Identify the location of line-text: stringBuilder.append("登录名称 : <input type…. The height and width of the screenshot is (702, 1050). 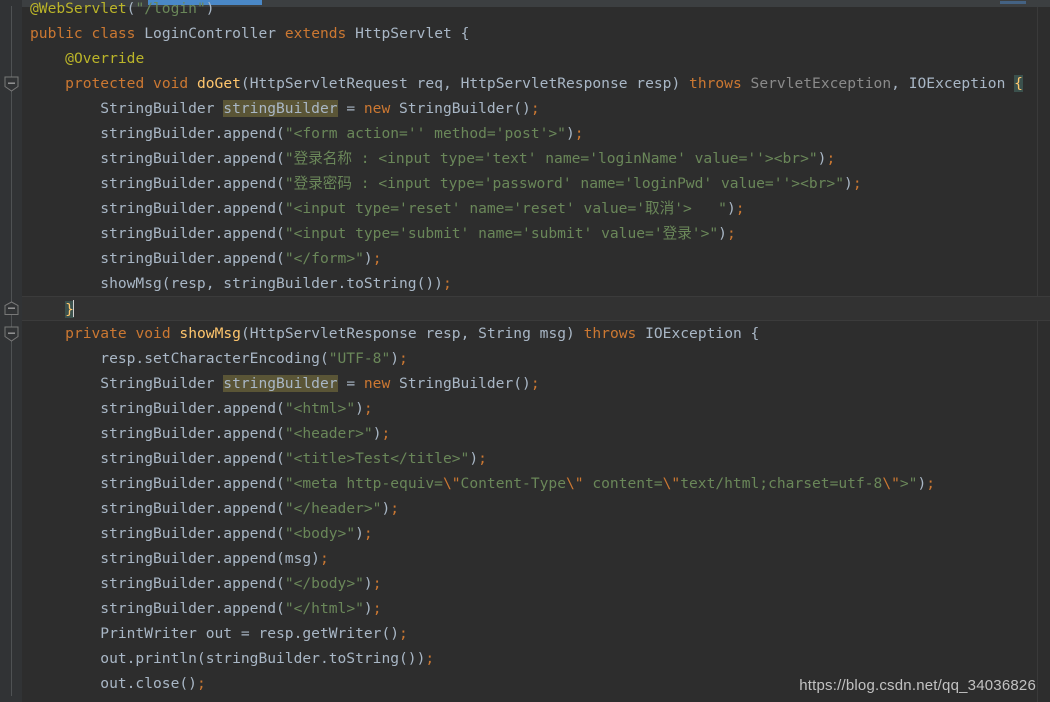
(432, 158).